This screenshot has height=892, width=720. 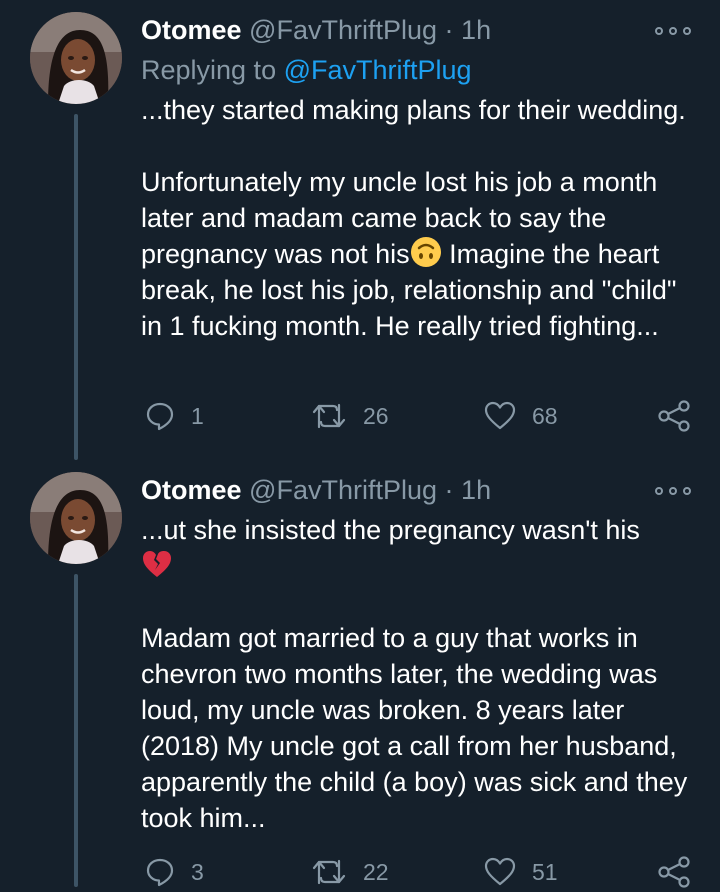 I want to click on upside-down-face-emoji, so click(x=426, y=252).